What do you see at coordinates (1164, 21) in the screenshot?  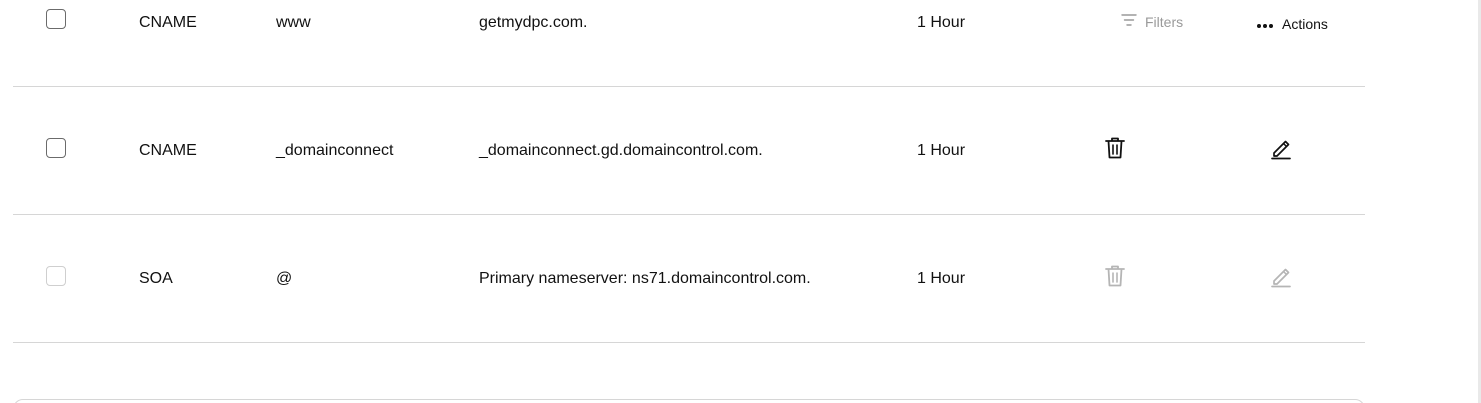 I see `filters-label: Filters` at bounding box center [1164, 21].